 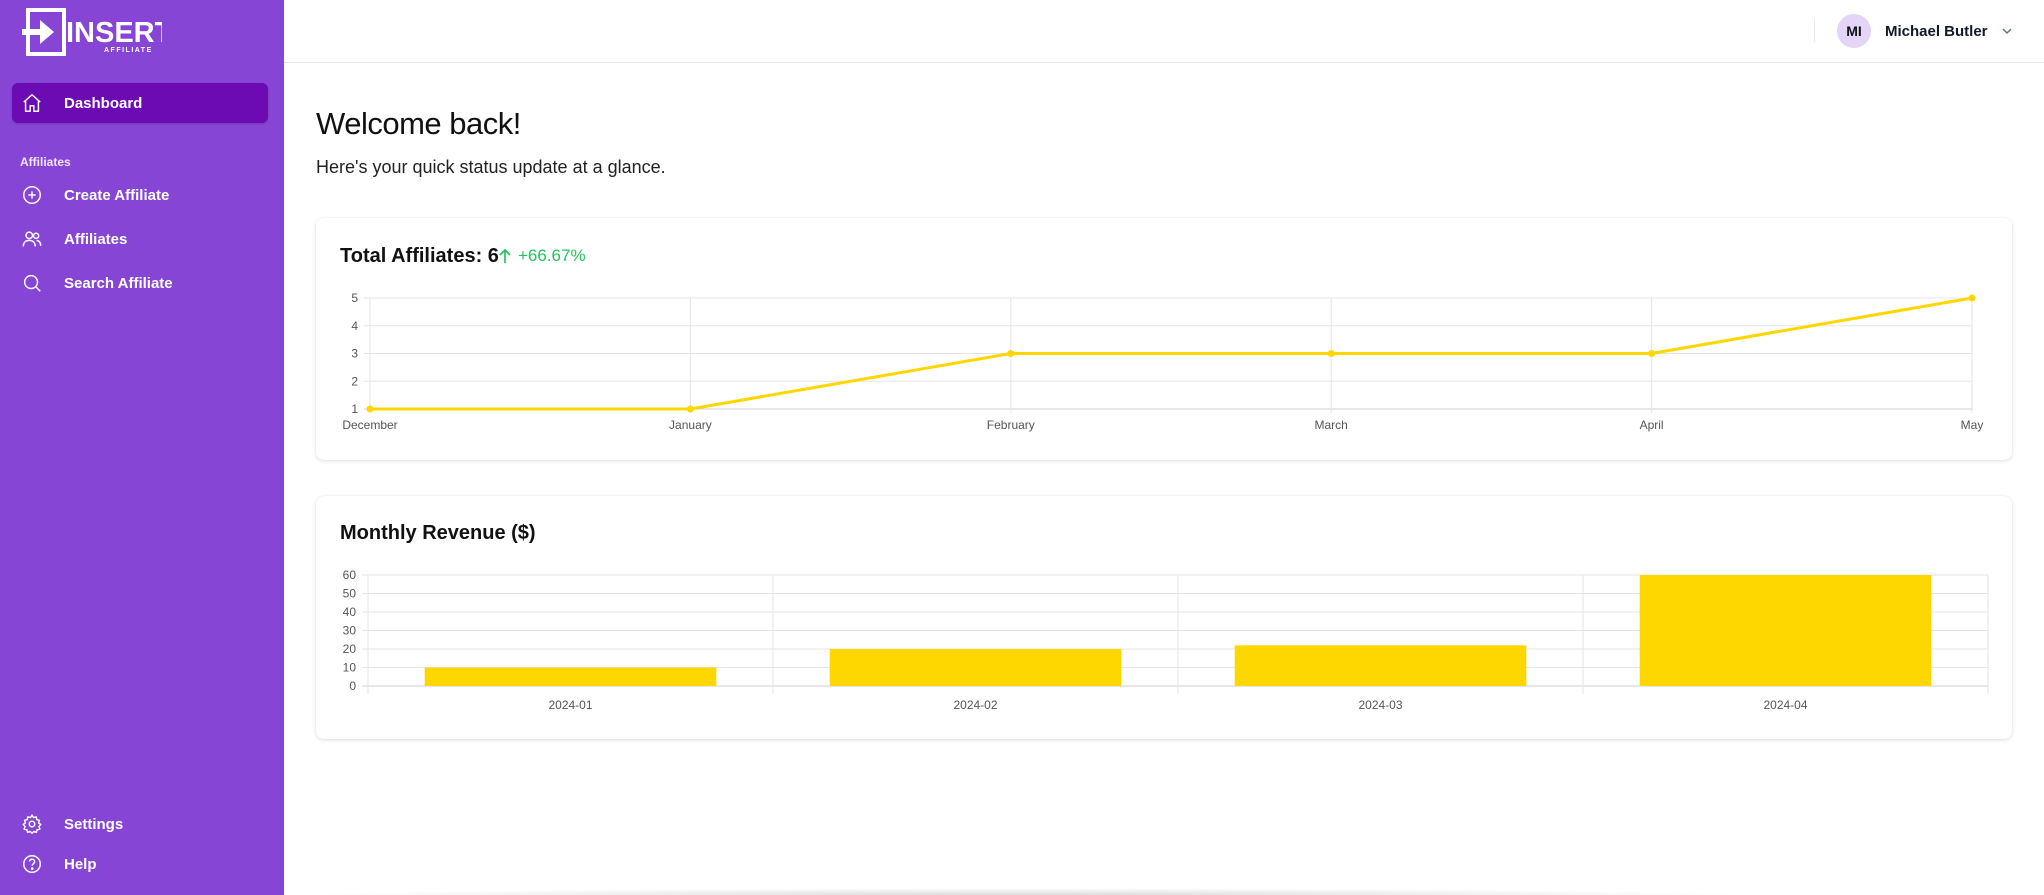 I want to click on svg-text: INSERT, so click(x=114, y=33).